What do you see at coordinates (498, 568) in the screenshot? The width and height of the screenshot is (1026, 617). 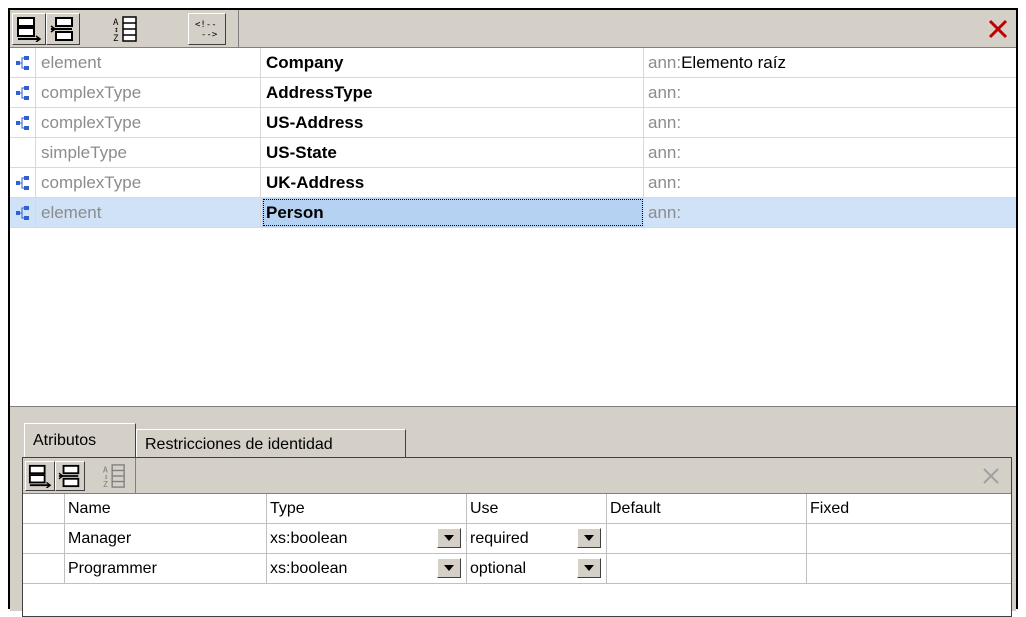 I see `attribute-use-value: optional` at bounding box center [498, 568].